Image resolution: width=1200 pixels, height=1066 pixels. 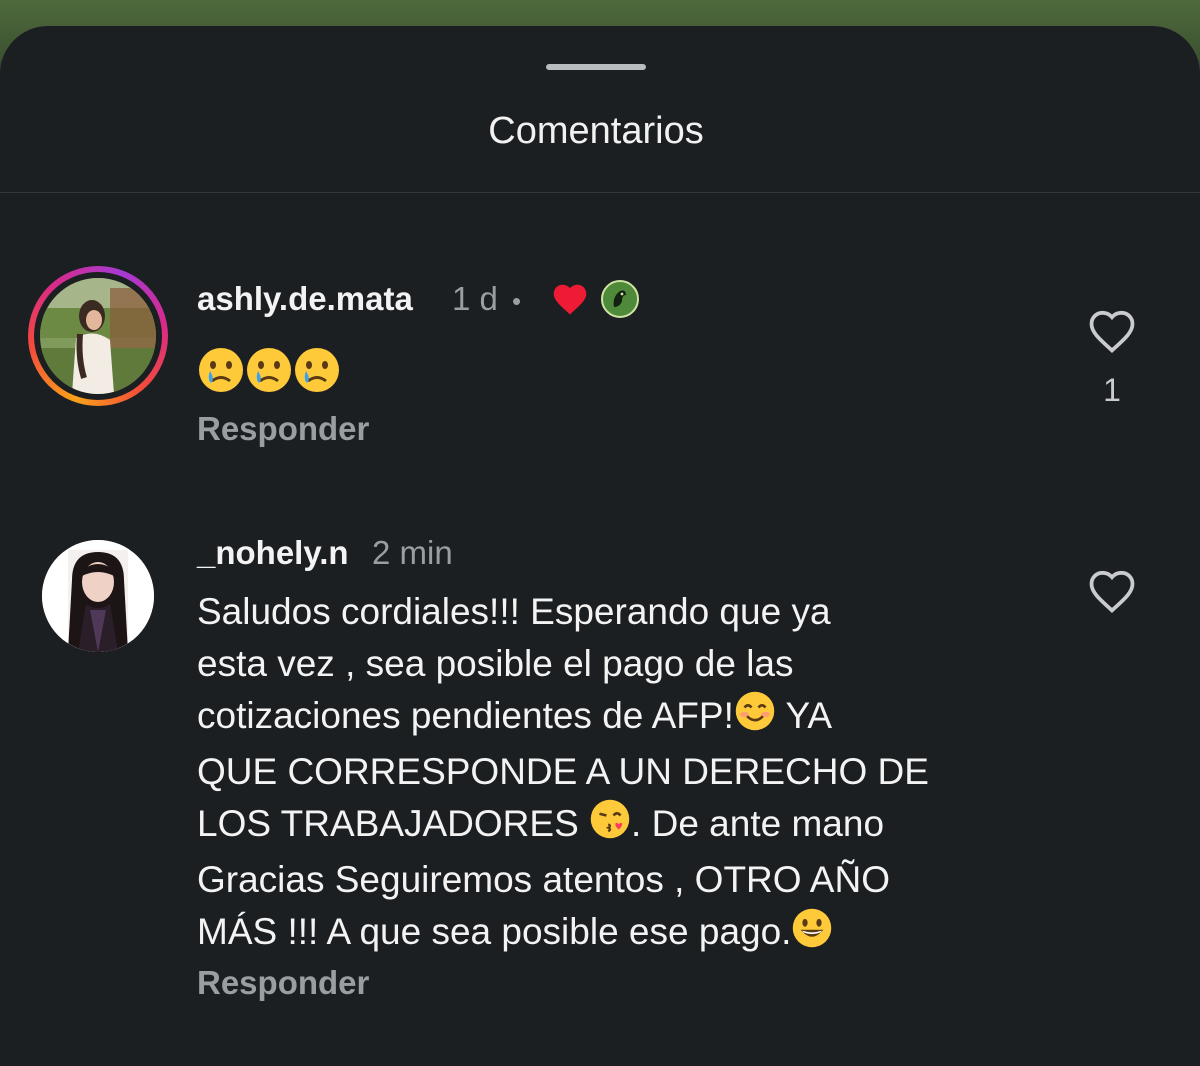 I want to click on comment-text-line: esta vez , sea posible el pago de las, so click(x=495, y=663).